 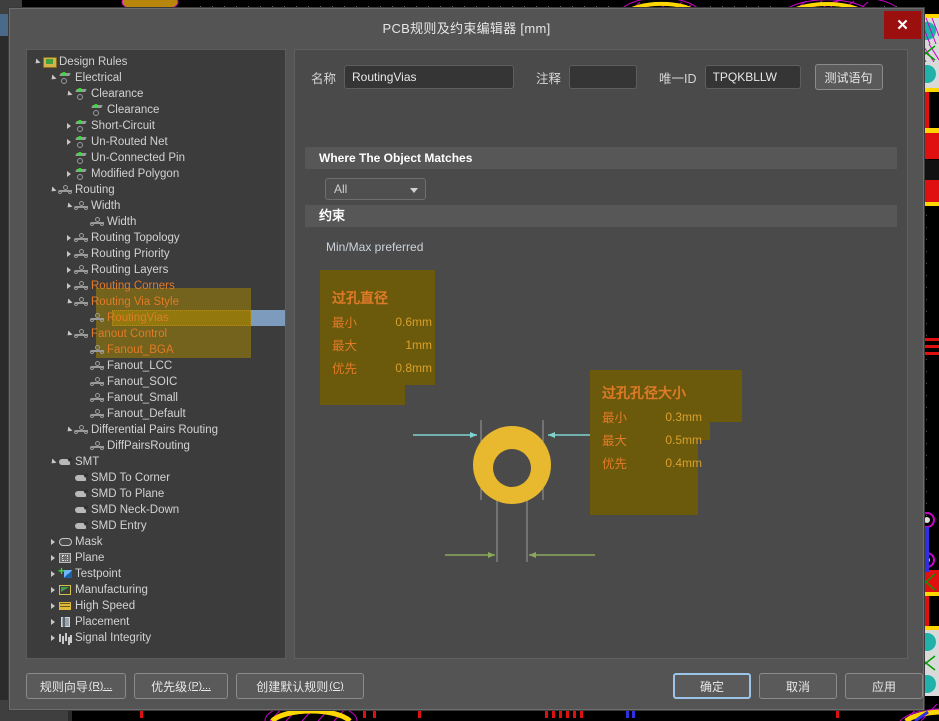 I want to click on via-hole-max-value: 0.5mm, so click(x=683, y=440).